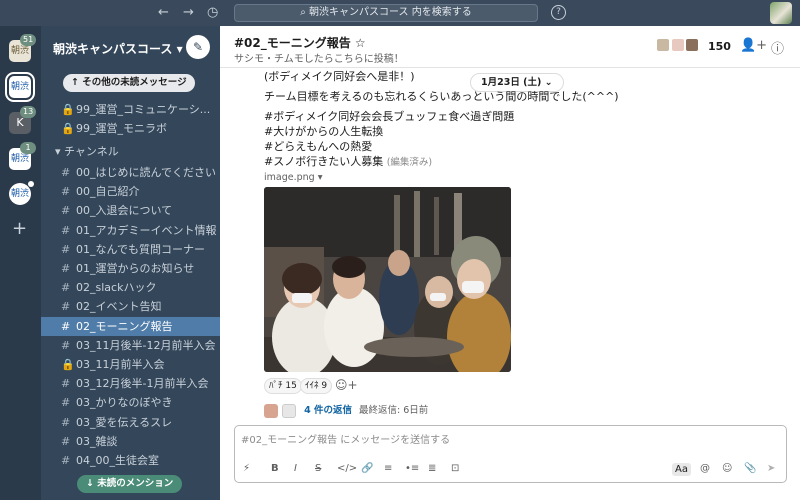 This screenshot has height=500, width=800. What do you see at coordinates (510, 47) in the screenshot?
I see `channel-header: #02_モーニング報告 ☆ サシモ・チムモしたらこちらに投稿！ 150 👤+ ⓘ` at bounding box center [510, 47].